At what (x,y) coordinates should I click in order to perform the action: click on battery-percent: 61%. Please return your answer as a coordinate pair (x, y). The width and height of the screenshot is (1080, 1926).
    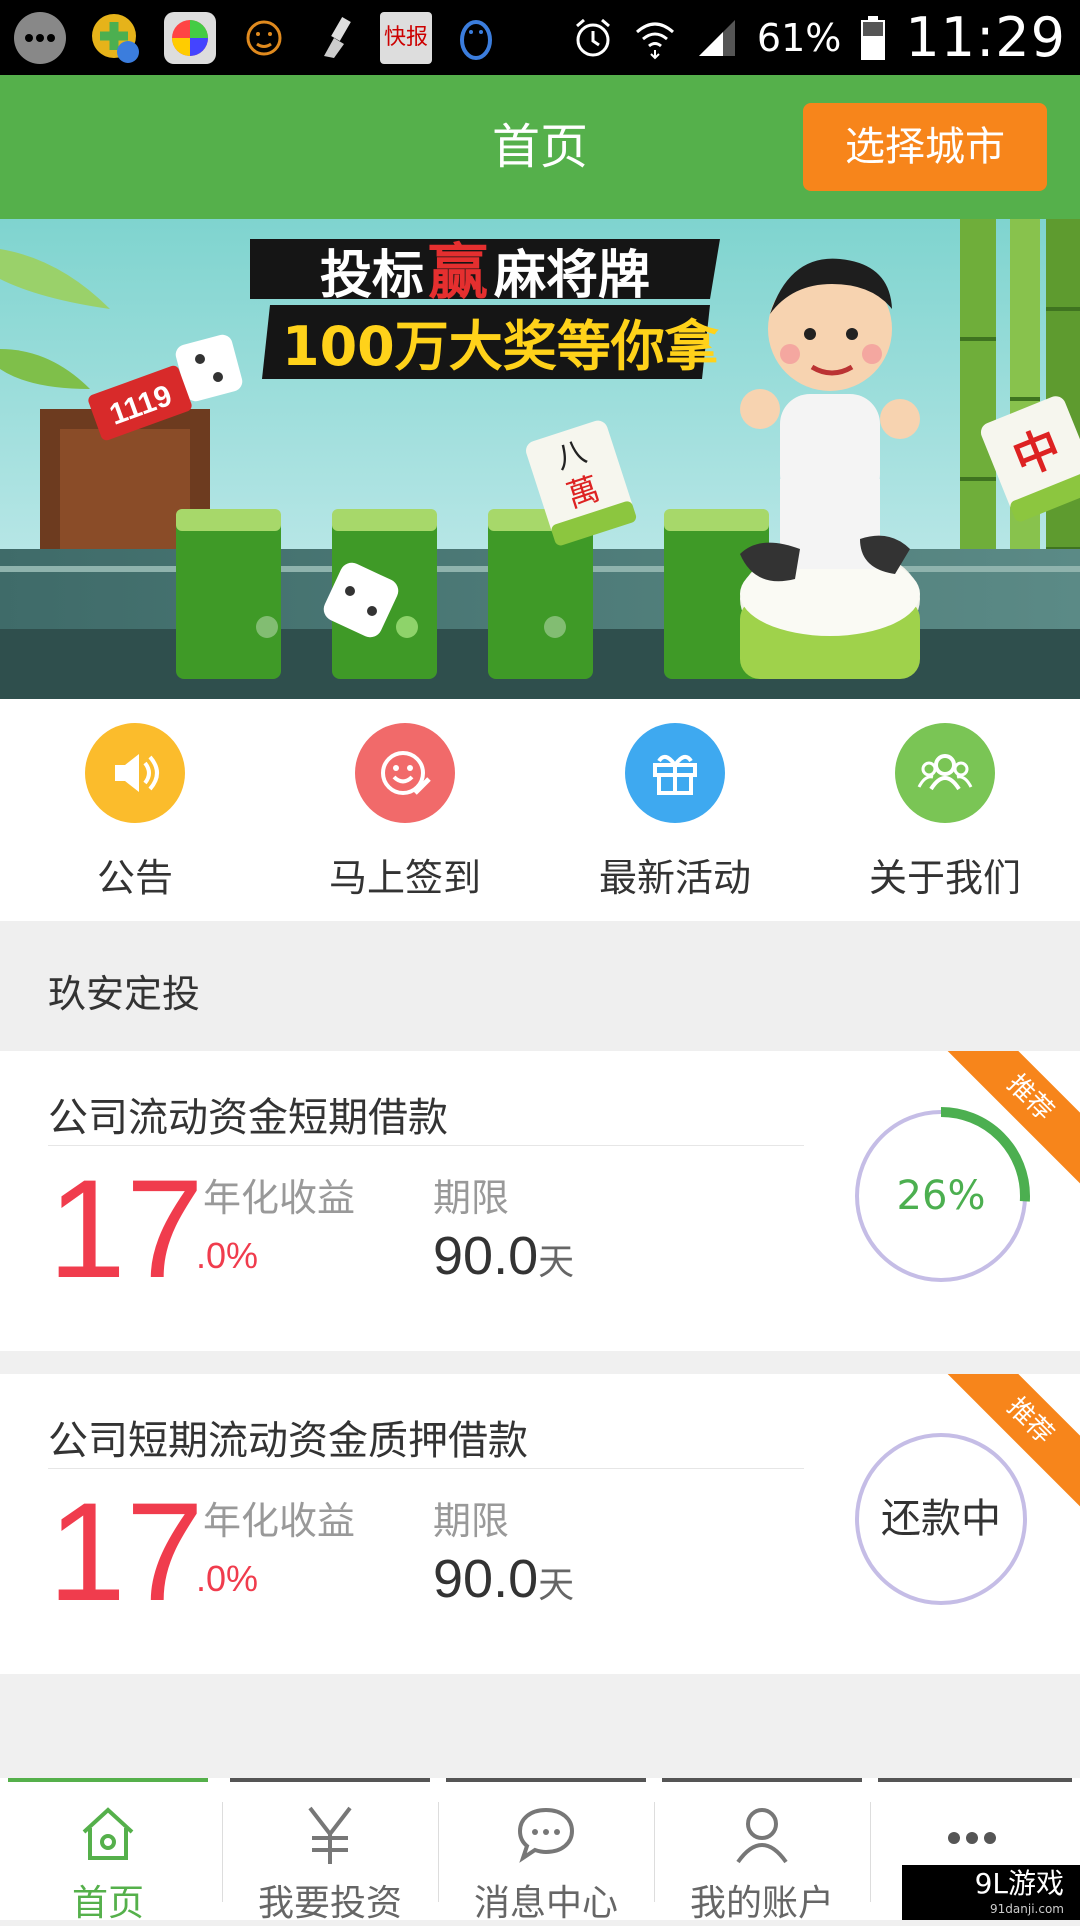
    Looking at the image, I should click on (799, 37).